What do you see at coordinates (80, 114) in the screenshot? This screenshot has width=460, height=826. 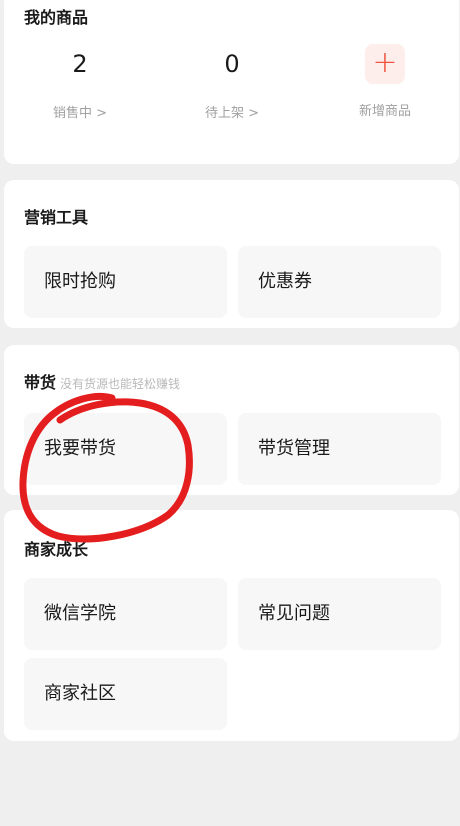 I see `selling-link: 销售中 >` at bounding box center [80, 114].